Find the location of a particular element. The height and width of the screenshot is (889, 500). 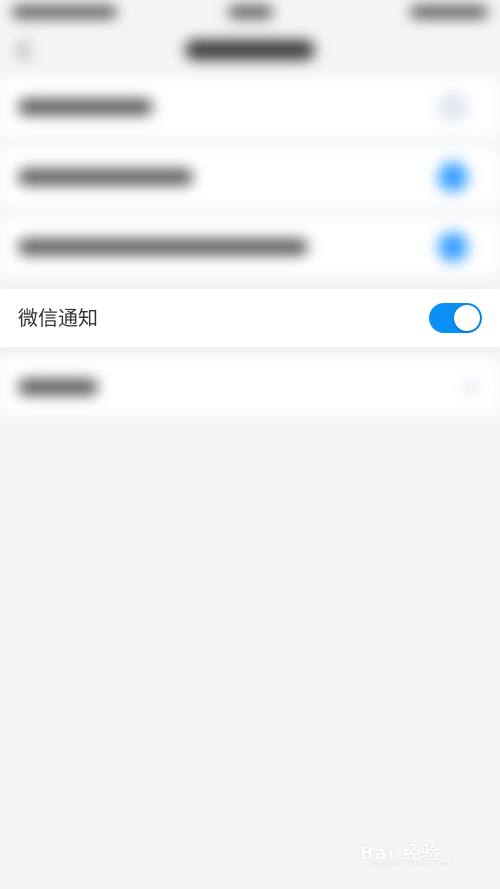

navigation-bar is located at coordinates (250, 53).